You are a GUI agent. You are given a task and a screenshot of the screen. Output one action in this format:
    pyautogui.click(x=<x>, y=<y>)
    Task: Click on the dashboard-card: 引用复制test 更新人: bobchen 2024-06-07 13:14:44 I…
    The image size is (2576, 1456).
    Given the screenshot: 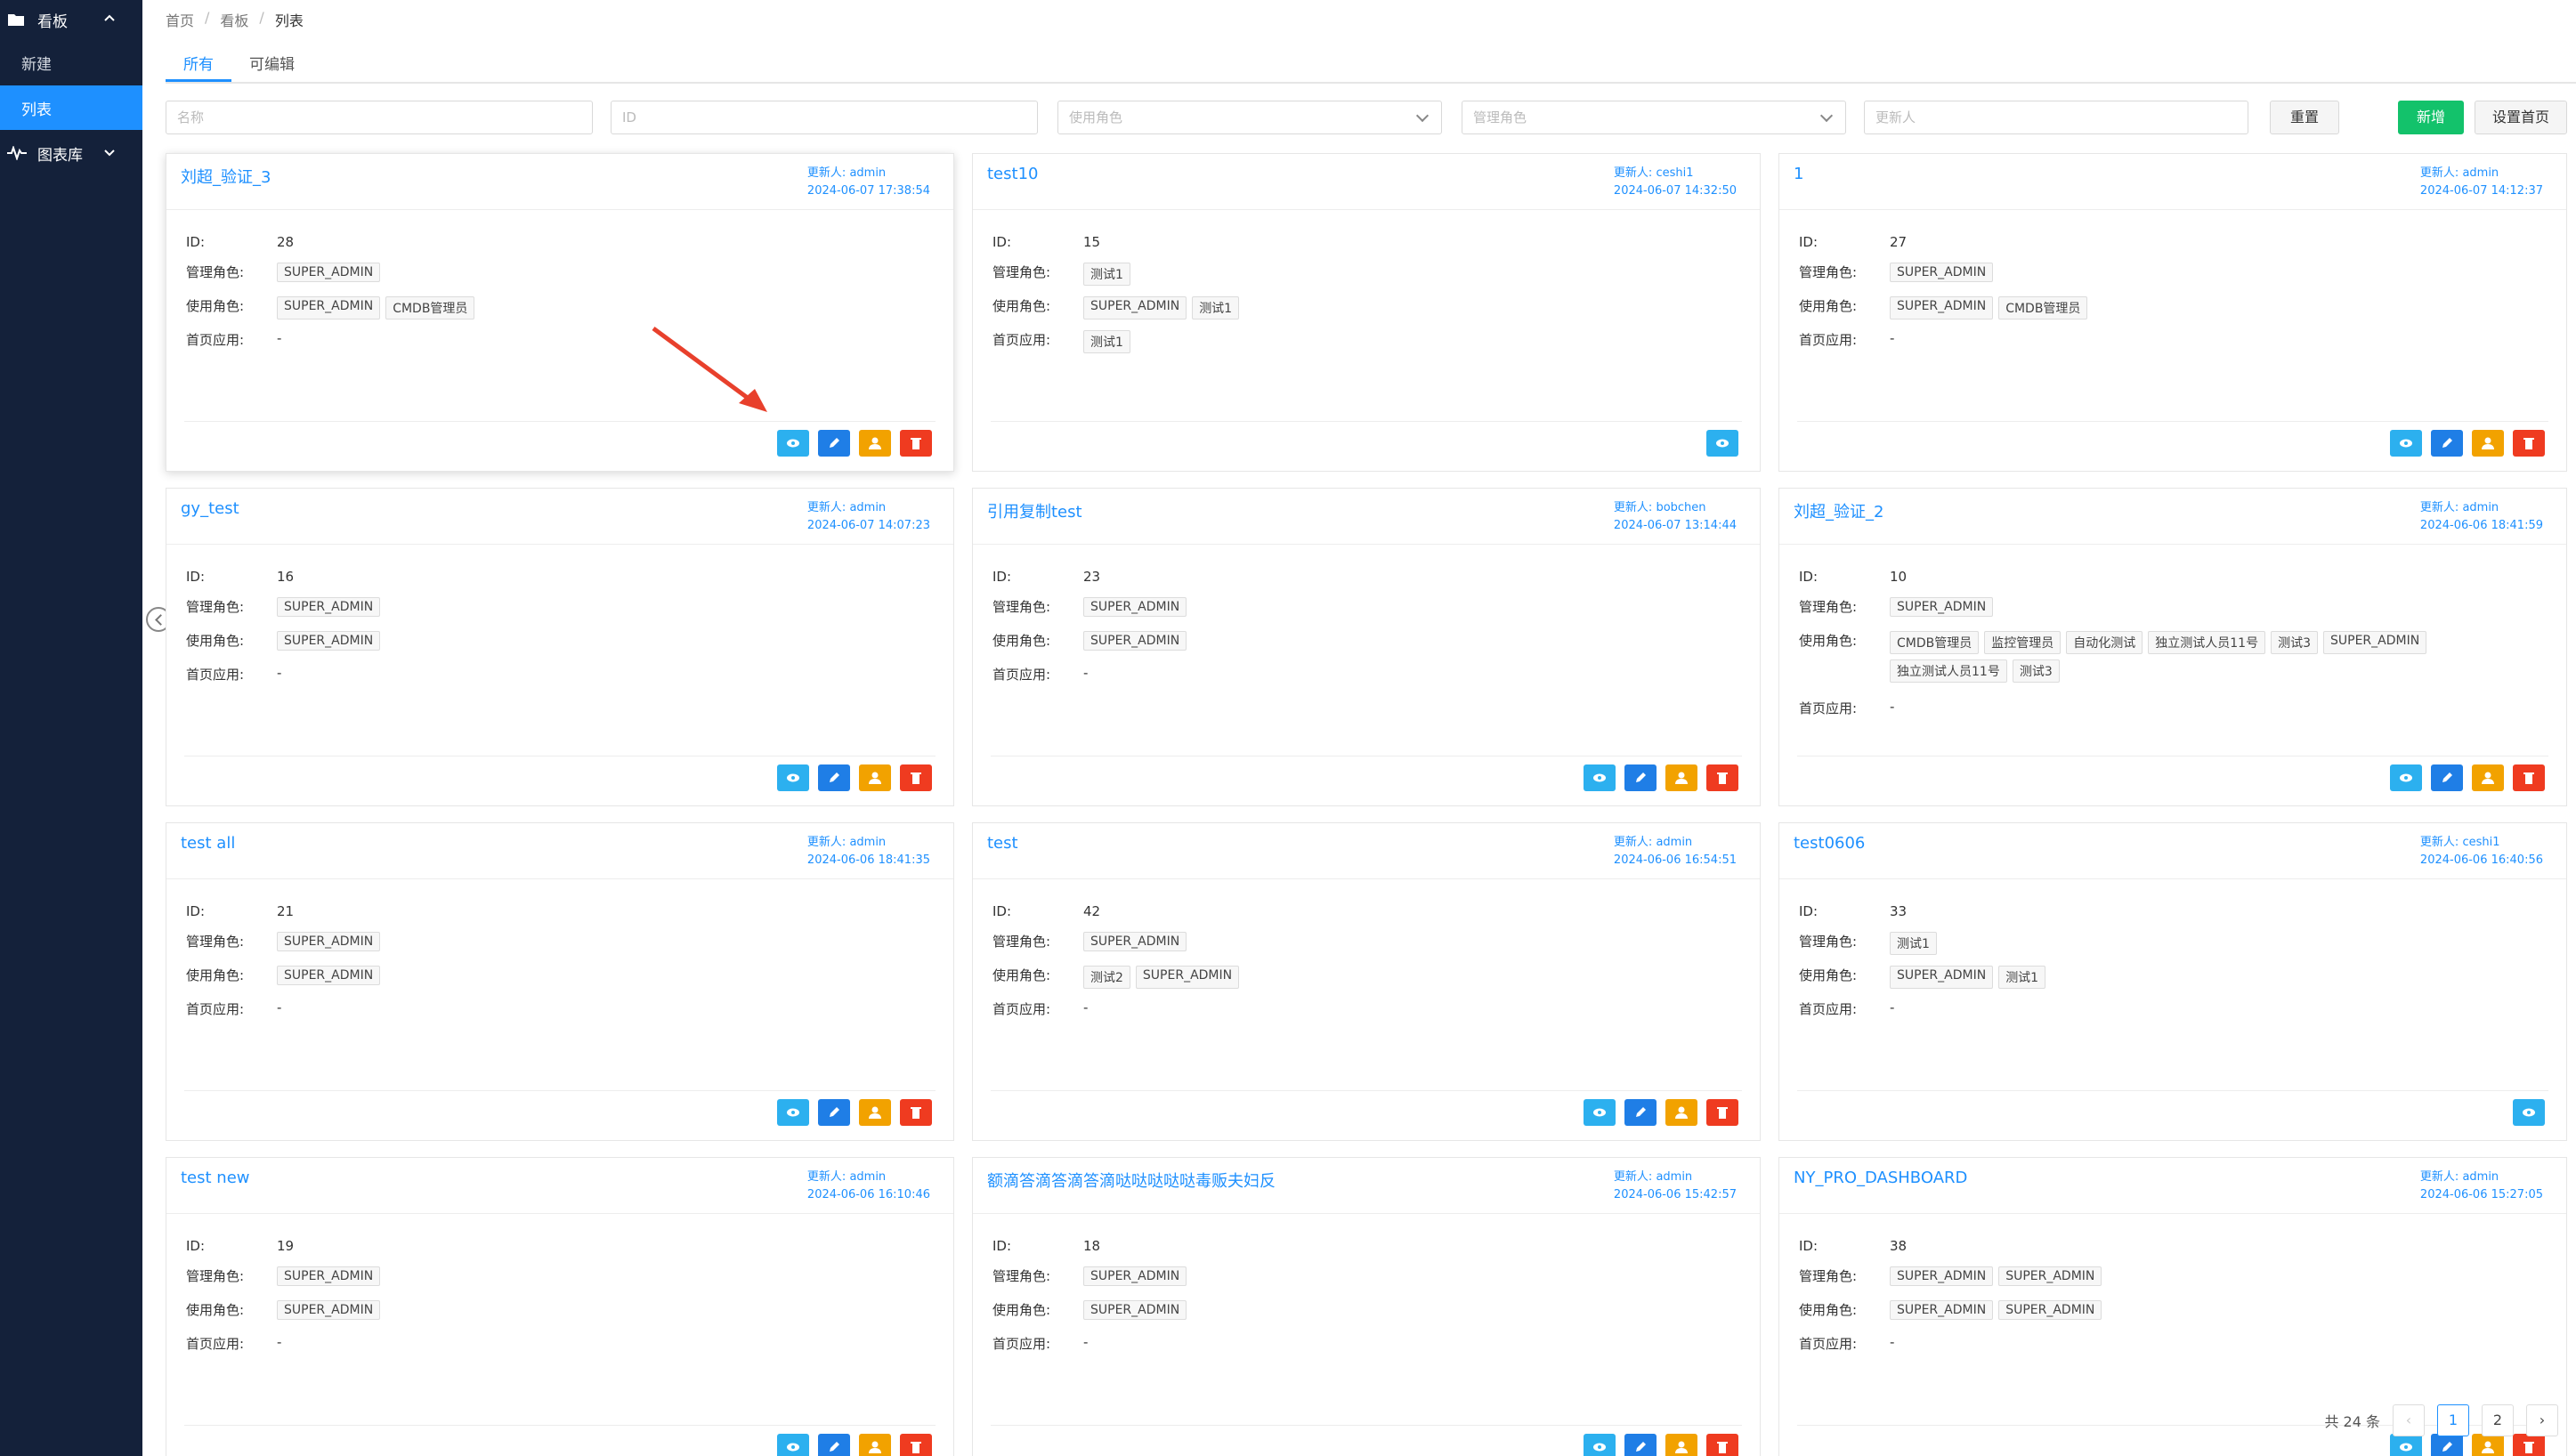 What is the action you would take?
    pyautogui.click(x=1367, y=647)
    